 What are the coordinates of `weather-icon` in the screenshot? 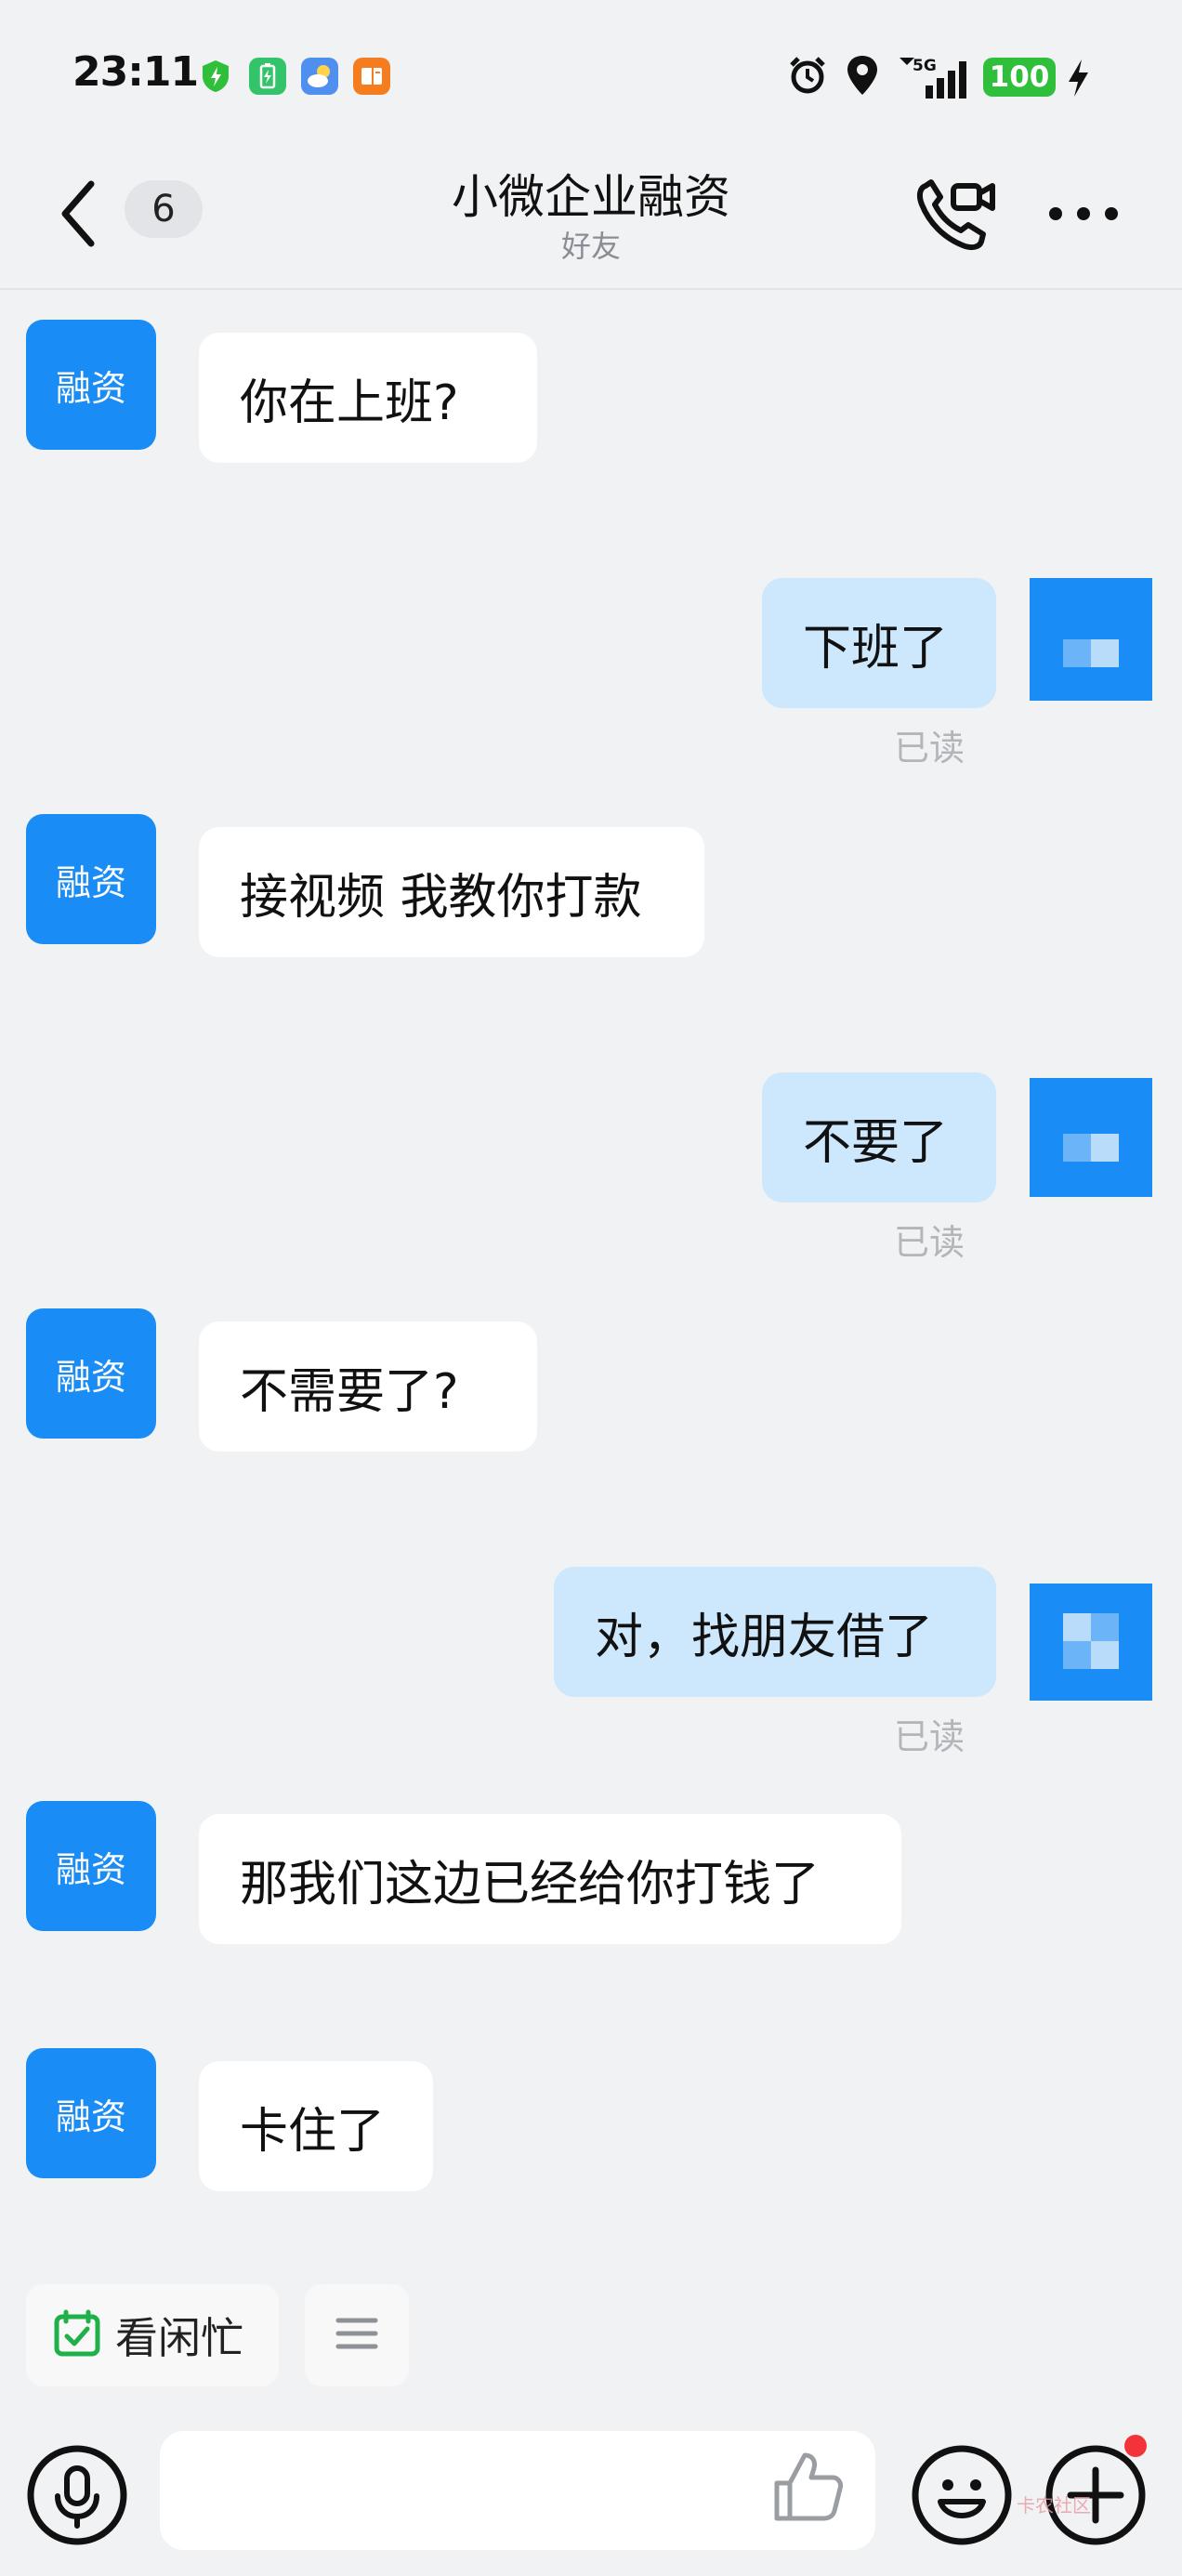 It's located at (319, 76).